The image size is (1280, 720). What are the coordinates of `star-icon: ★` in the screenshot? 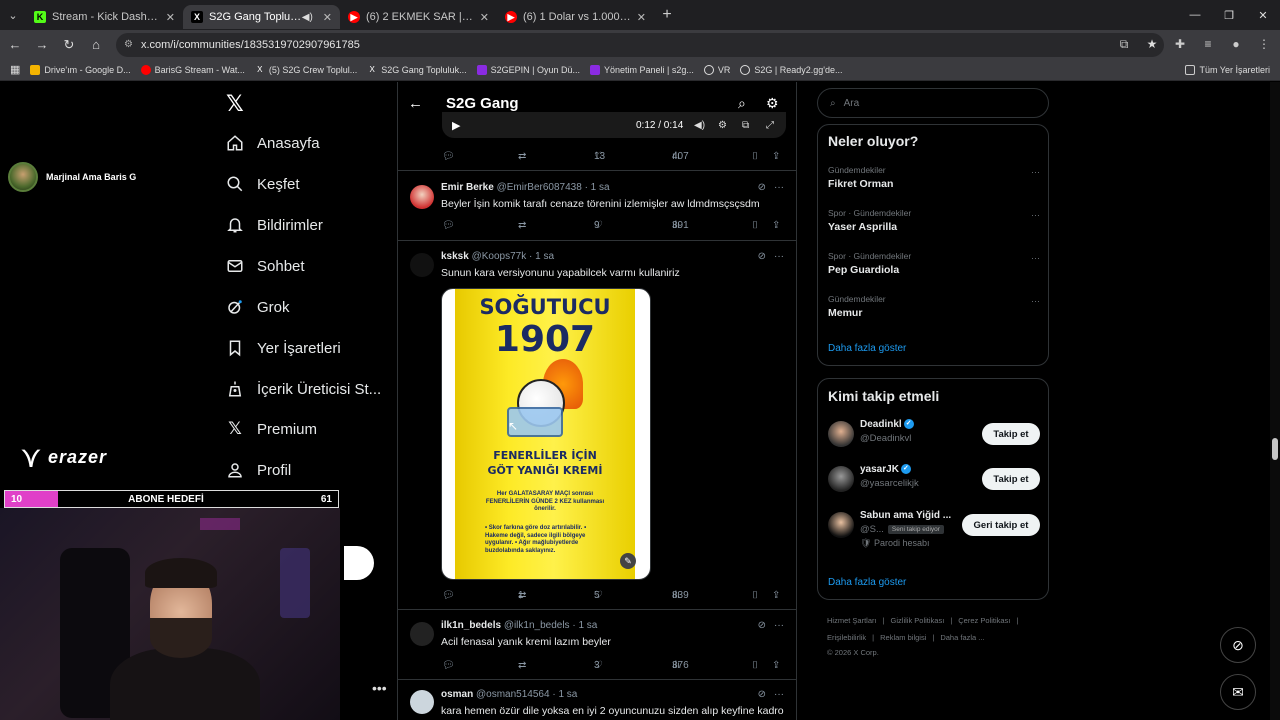 It's located at (1152, 44).